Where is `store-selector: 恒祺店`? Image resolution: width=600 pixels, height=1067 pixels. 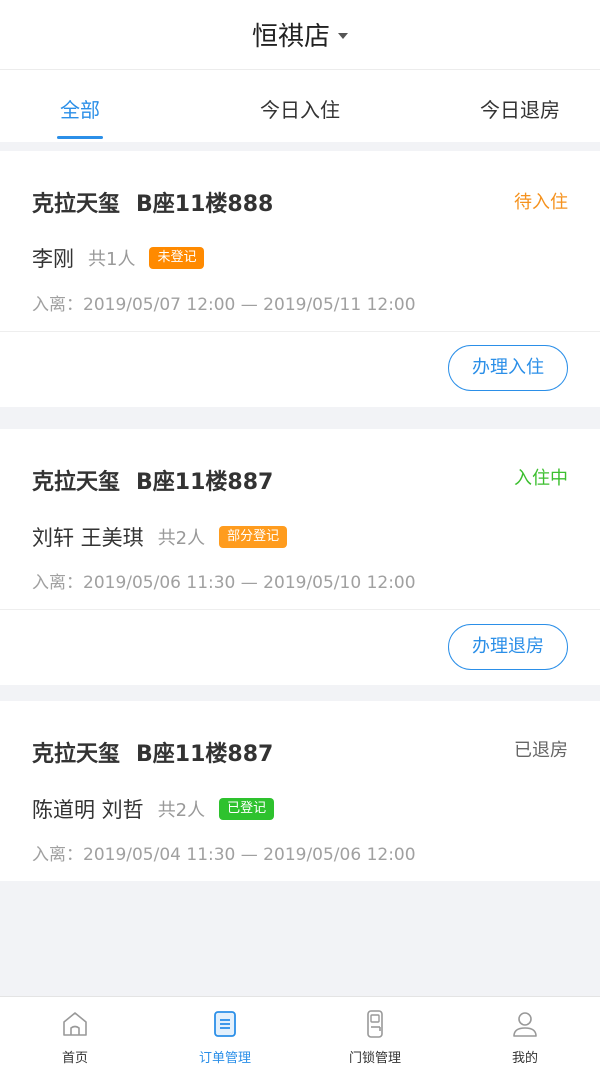 store-selector: 恒祺店 is located at coordinates (300, 34).